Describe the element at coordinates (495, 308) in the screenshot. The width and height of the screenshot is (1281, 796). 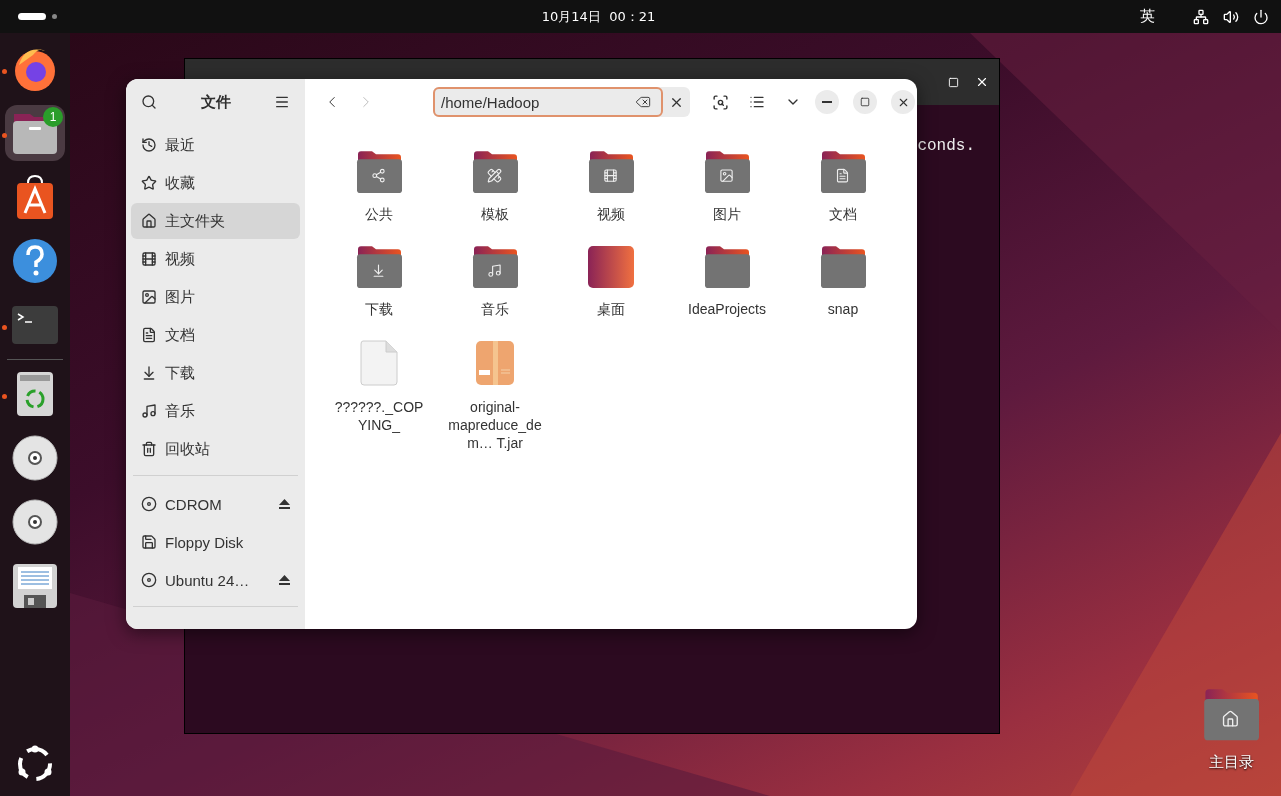
I see `file-name: 音乐` at that location.